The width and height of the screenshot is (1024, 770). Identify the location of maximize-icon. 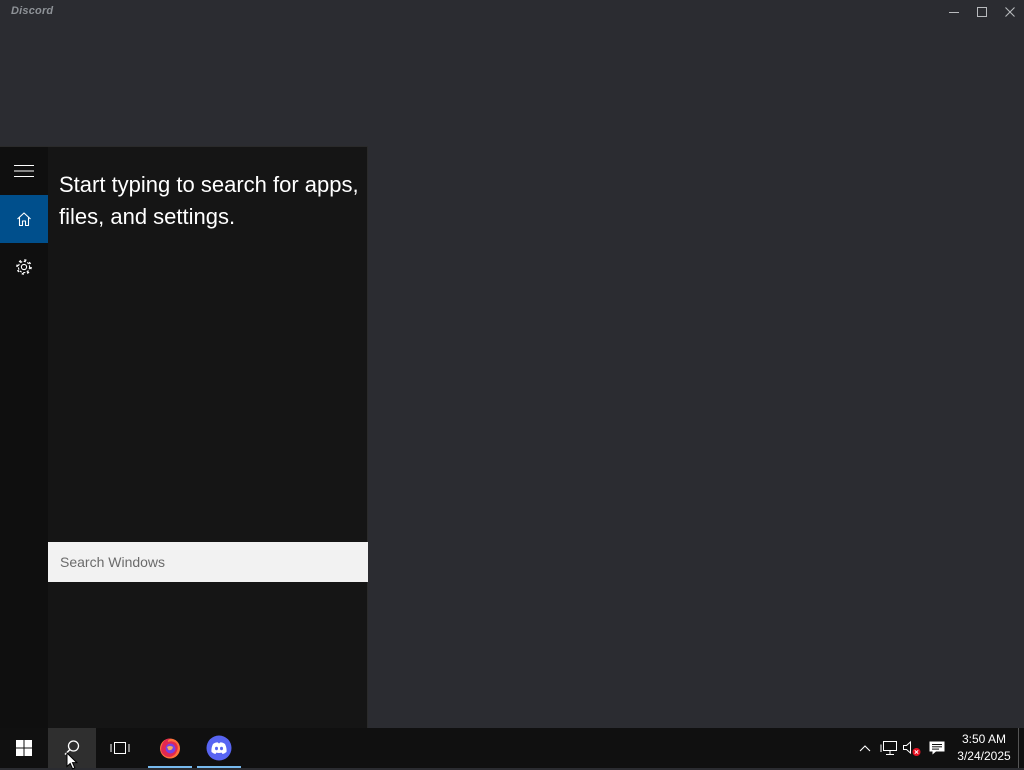
(982, 12).